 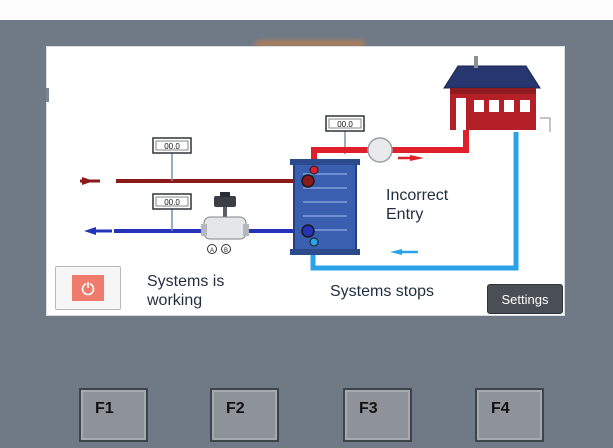 I want to click on error-message: Incorrect Entry, so click(x=417, y=205).